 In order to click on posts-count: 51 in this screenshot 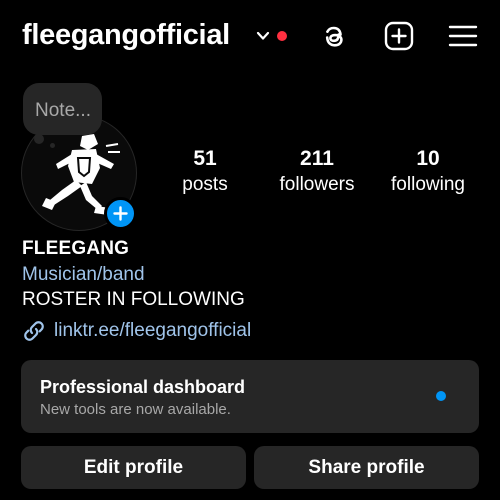, I will do `click(205, 158)`.